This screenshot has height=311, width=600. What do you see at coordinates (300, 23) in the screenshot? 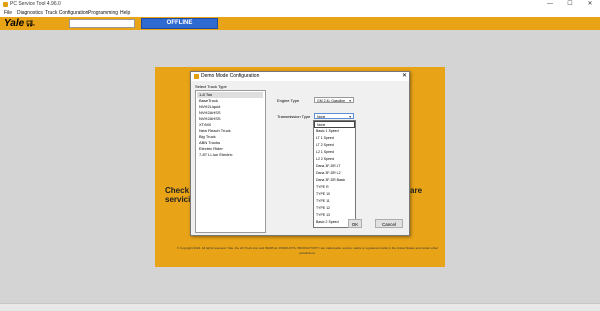
I see `toolbar: Yale OFFLINE` at bounding box center [300, 23].